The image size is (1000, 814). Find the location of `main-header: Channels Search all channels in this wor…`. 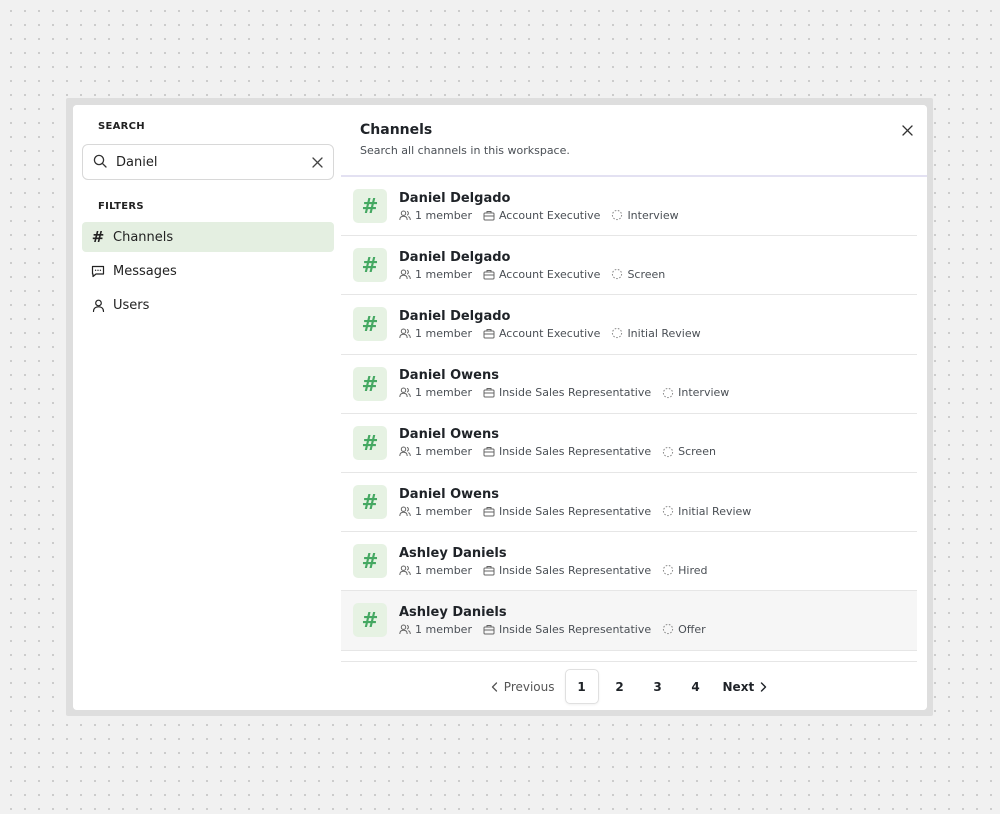

main-header: Channels Search all channels in this wor… is located at coordinates (634, 141).